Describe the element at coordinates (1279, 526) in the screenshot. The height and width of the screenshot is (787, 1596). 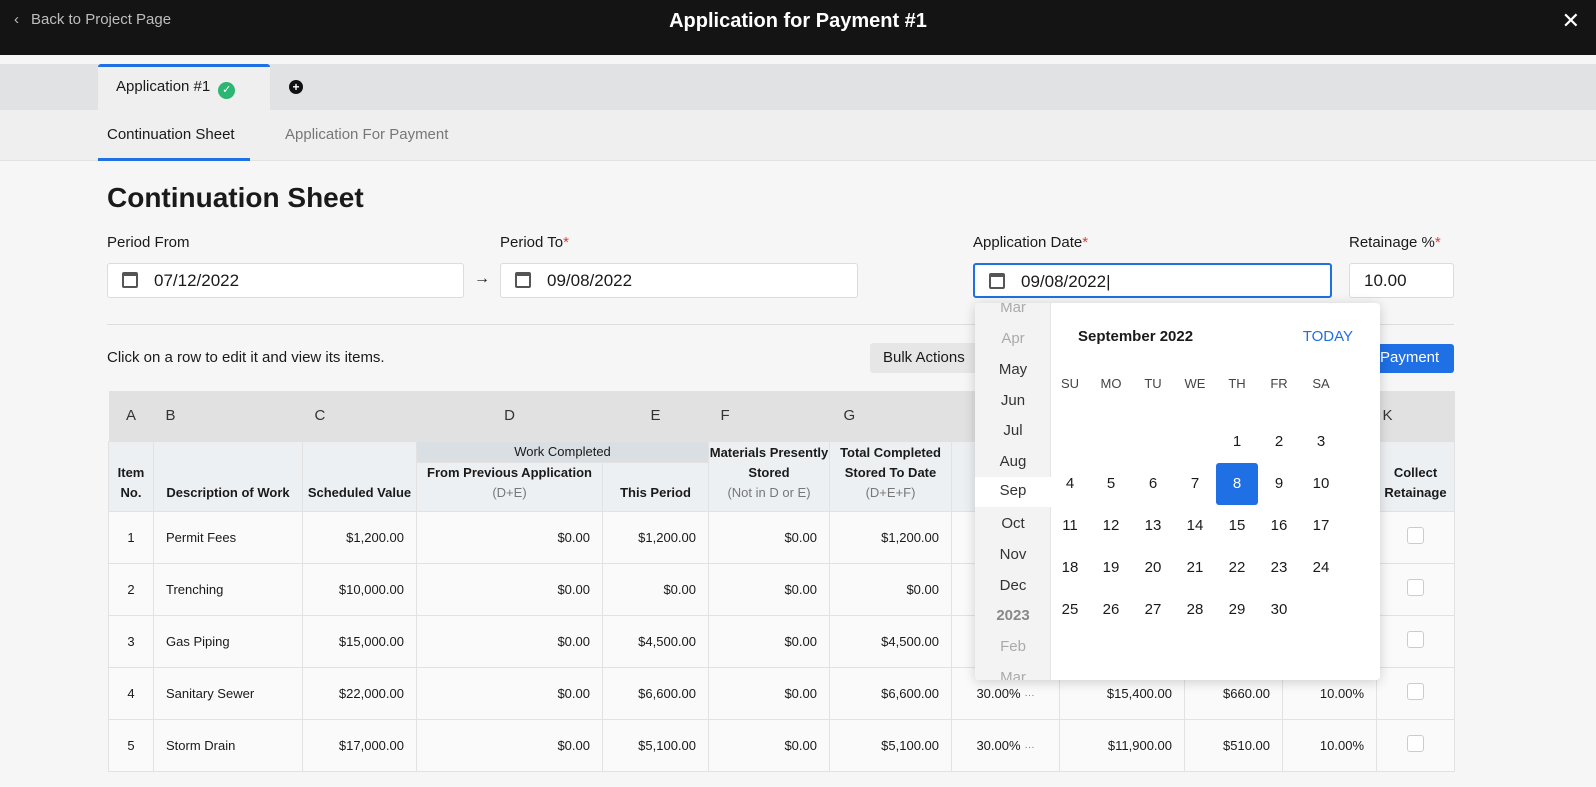
I see `calendar-day: 16` at that location.